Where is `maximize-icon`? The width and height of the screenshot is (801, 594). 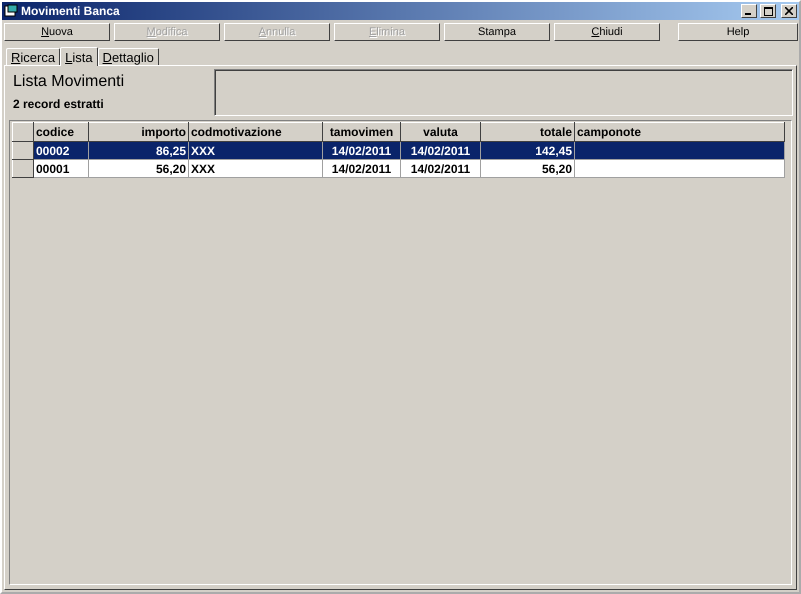
maximize-icon is located at coordinates (768, 11).